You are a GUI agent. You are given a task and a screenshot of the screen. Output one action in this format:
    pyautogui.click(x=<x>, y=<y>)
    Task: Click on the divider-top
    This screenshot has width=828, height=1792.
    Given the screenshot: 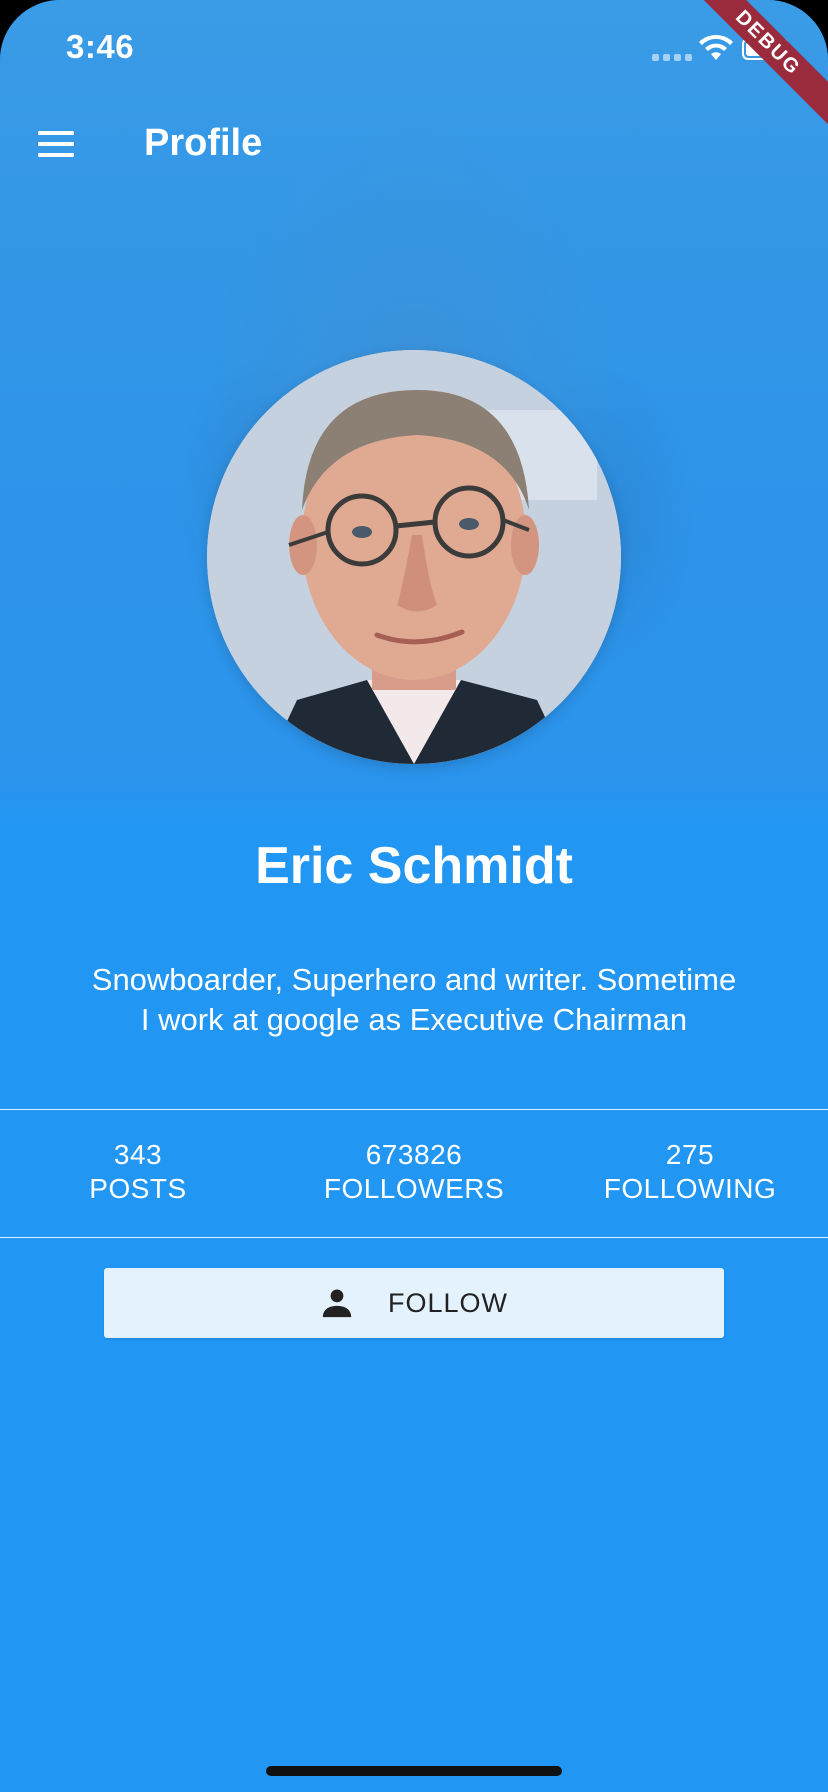 What is the action you would take?
    pyautogui.click(x=414, y=1109)
    